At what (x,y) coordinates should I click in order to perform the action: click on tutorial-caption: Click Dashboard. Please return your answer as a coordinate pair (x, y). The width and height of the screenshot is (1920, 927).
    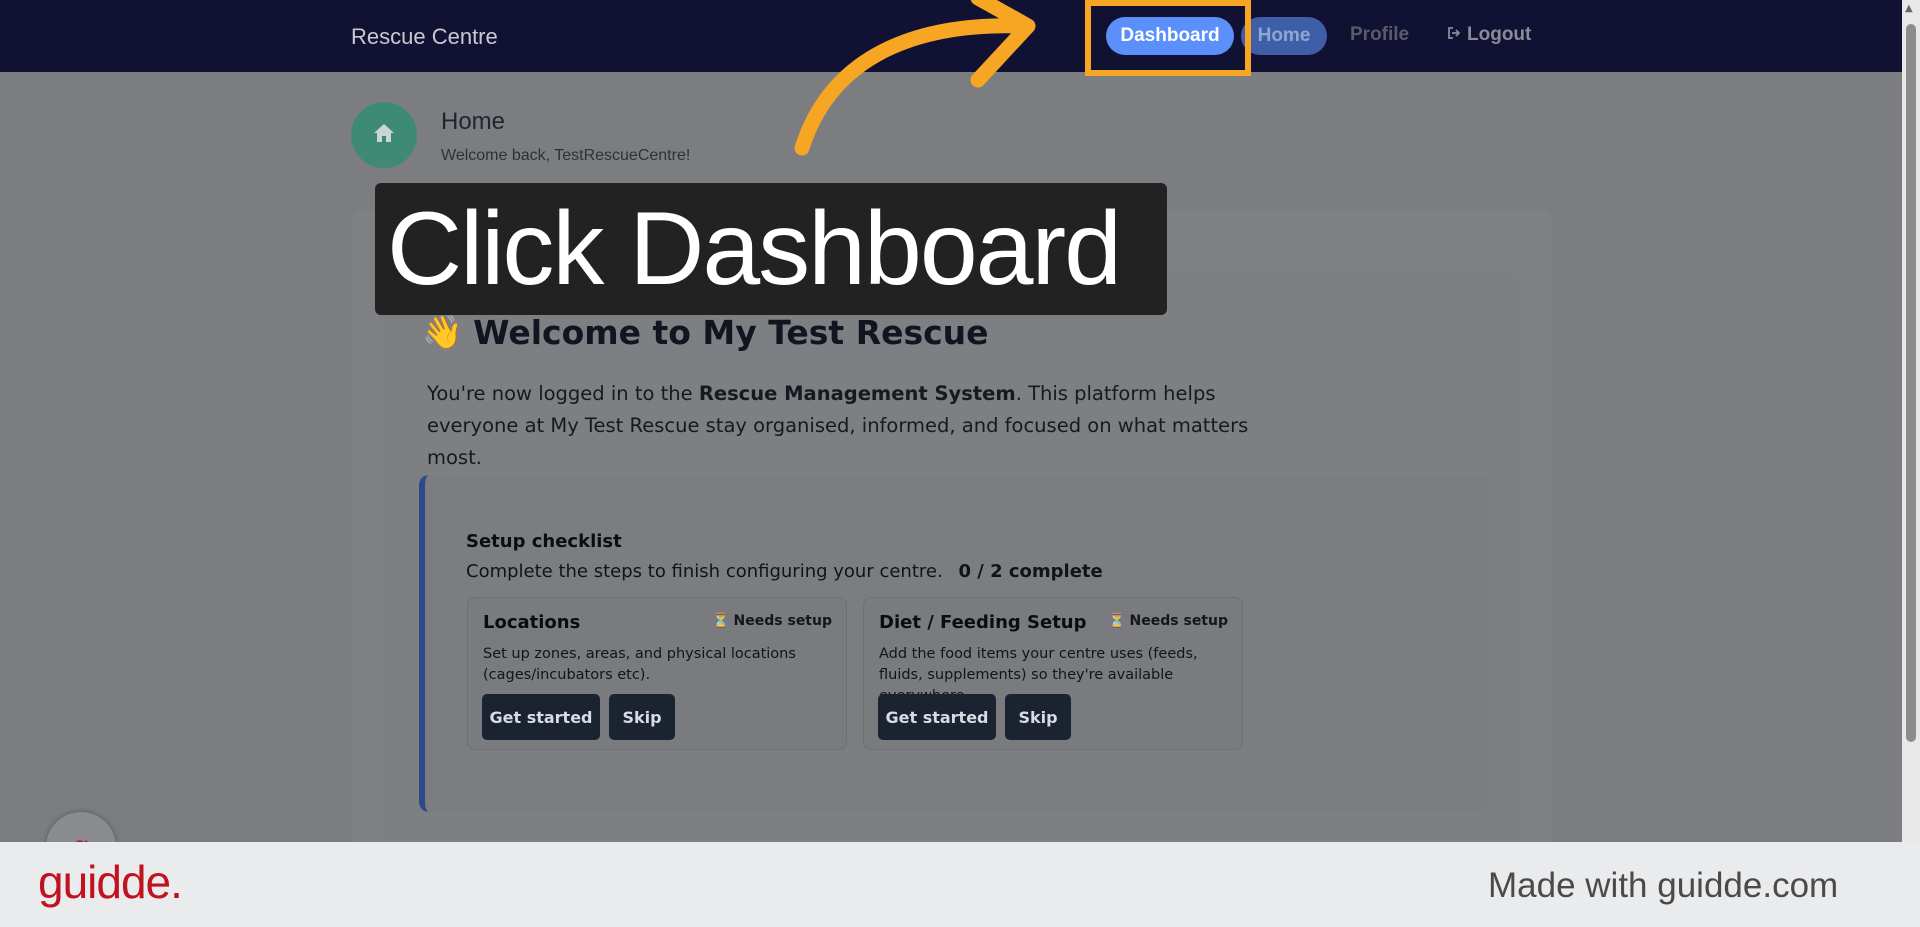
    Looking at the image, I should click on (771, 249).